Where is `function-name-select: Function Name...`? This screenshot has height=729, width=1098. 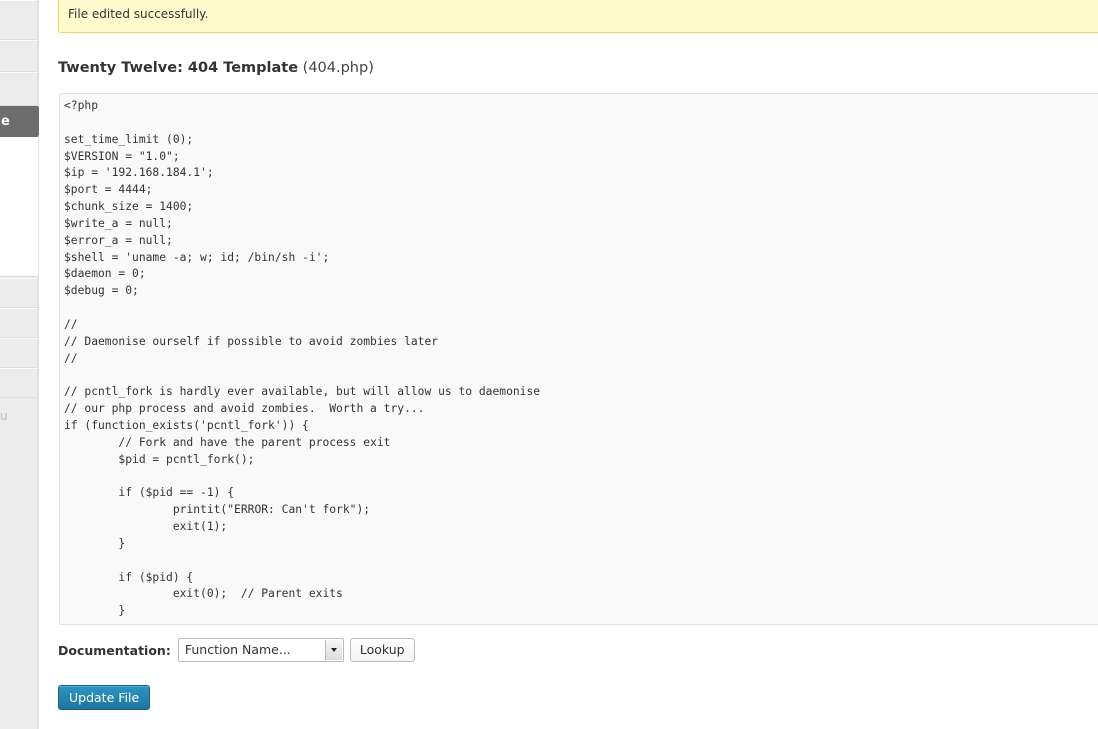
function-name-select: Function Name... is located at coordinates (260, 650).